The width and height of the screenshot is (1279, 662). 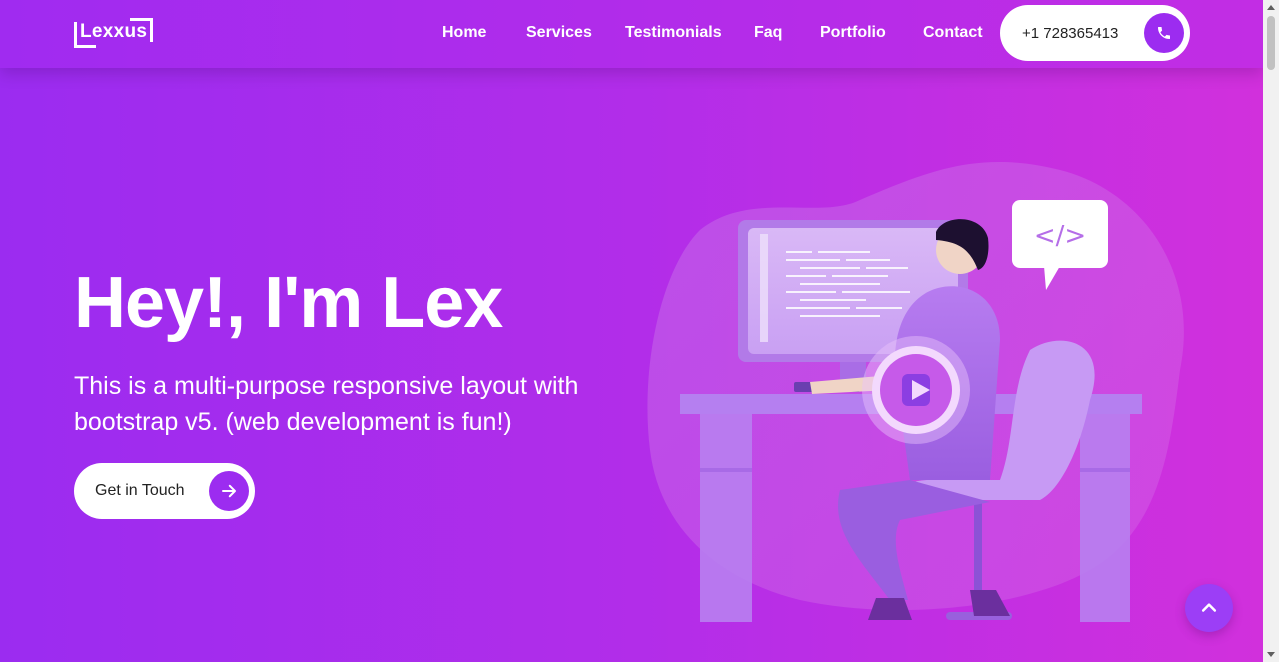 What do you see at coordinates (140, 490) in the screenshot?
I see `get-in-touch-label: Get in Touch` at bounding box center [140, 490].